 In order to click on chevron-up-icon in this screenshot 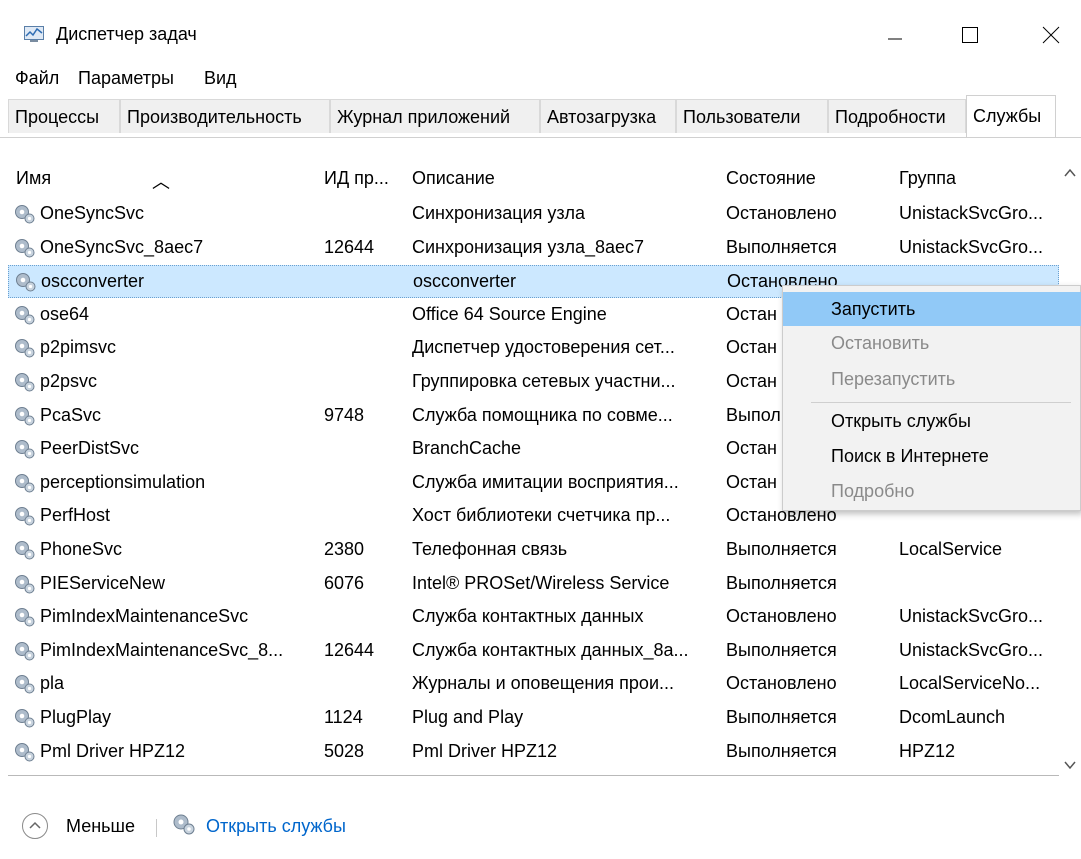, I will do `click(35, 826)`.